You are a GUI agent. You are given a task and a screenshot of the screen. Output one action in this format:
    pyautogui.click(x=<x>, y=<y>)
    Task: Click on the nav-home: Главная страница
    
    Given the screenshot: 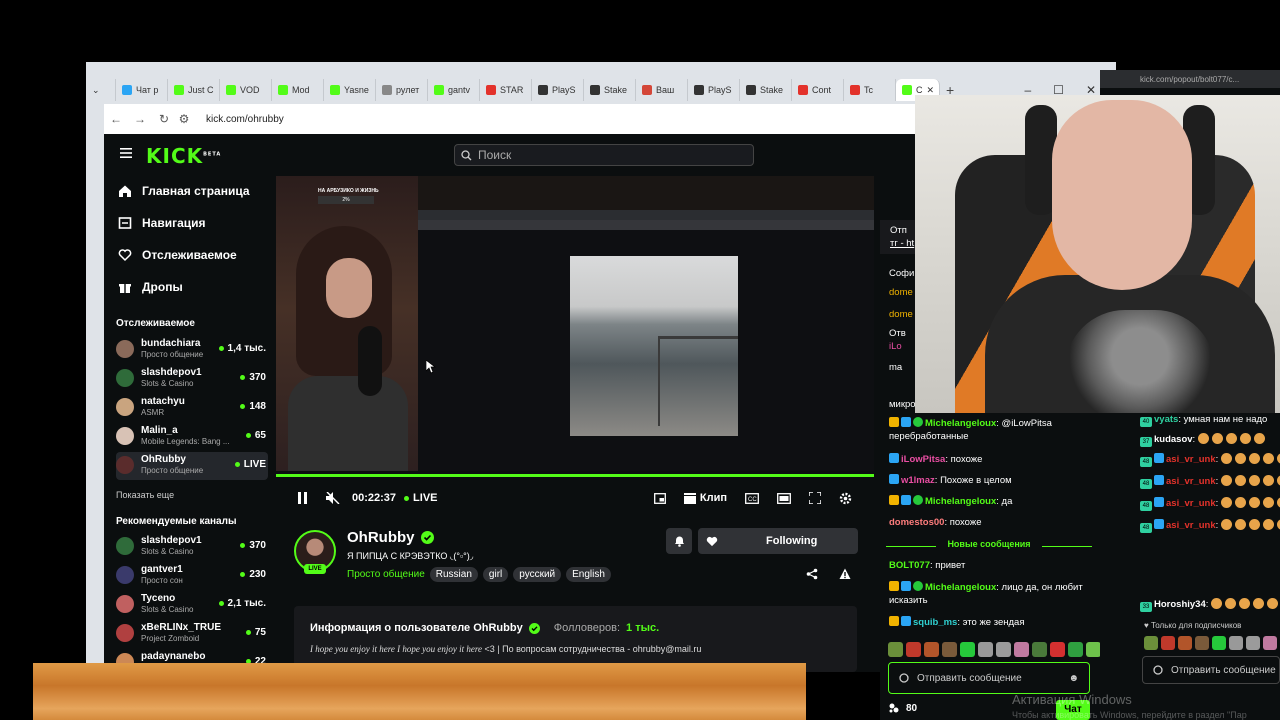 What is the action you would take?
    pyautogui.click(x=184, y=191)
    